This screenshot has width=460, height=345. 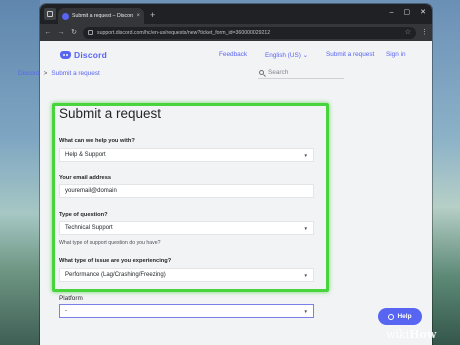 I want to click on tab-bar: Submit a request – Discord × + – ▢ ✕, so click(x=236, y=14).